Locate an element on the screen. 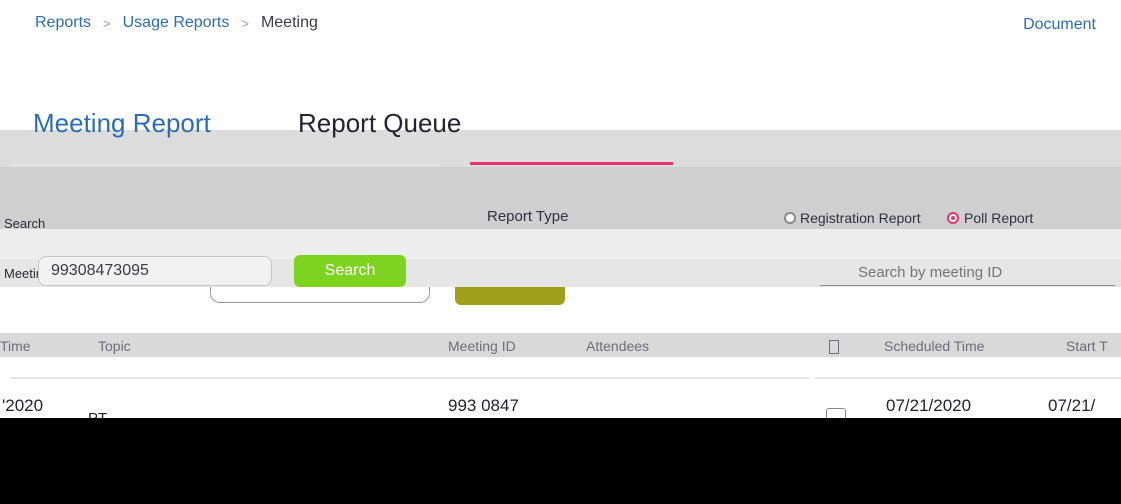 This screenshot has height=504, width=1121. row-start-time: 07/21/ is located at coordinates (1072, 405).